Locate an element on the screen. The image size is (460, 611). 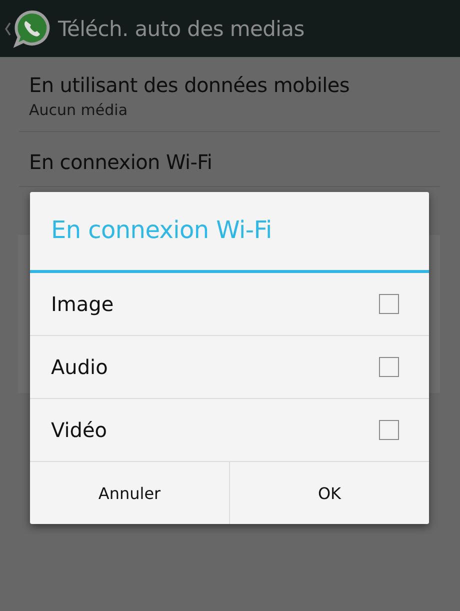
chat-bubble-phone-icon is located at coordinates (32, 28).